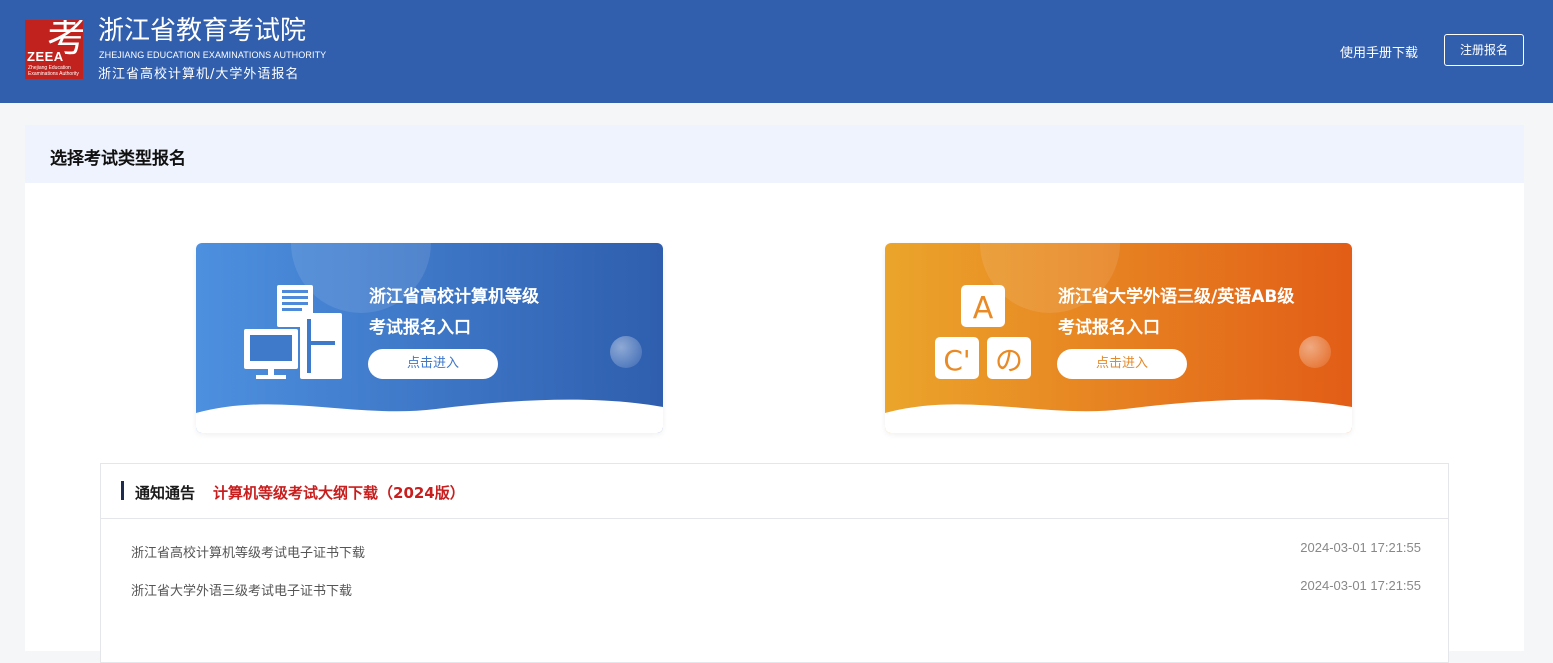 This screenshot has height=663, width=1553. Describe the element at coordinates (774, 491) in the screenshot. I see `notice-header: 通知通告 计算机等级考试大纲下载（2024版）` at that location.